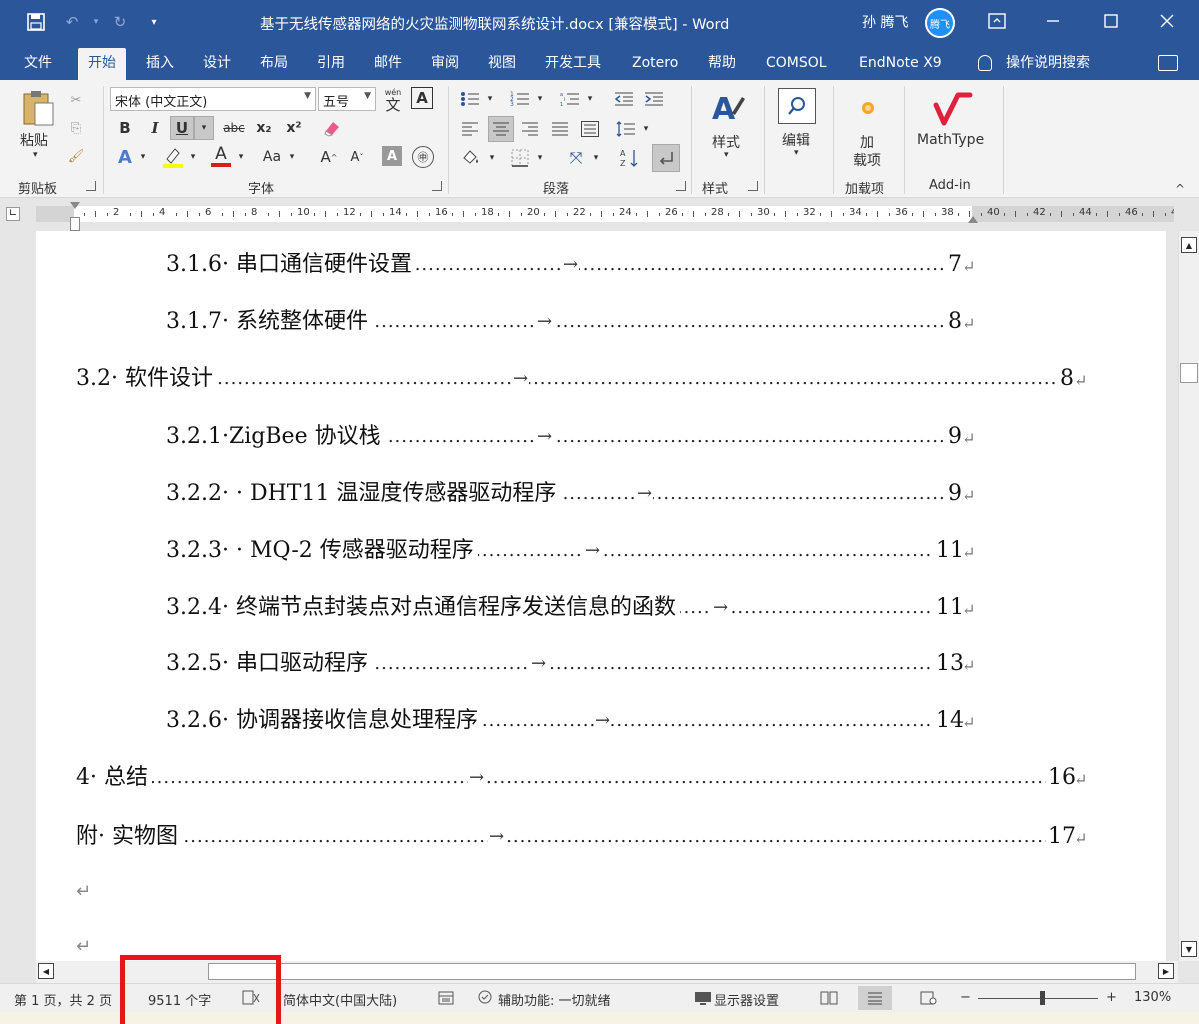 This screenshot has height=1024, width=1199. What do you see at coordinates (502, 64) in the screenshot?
I see `tab-view: 视图` at bounding box center [502, 64].